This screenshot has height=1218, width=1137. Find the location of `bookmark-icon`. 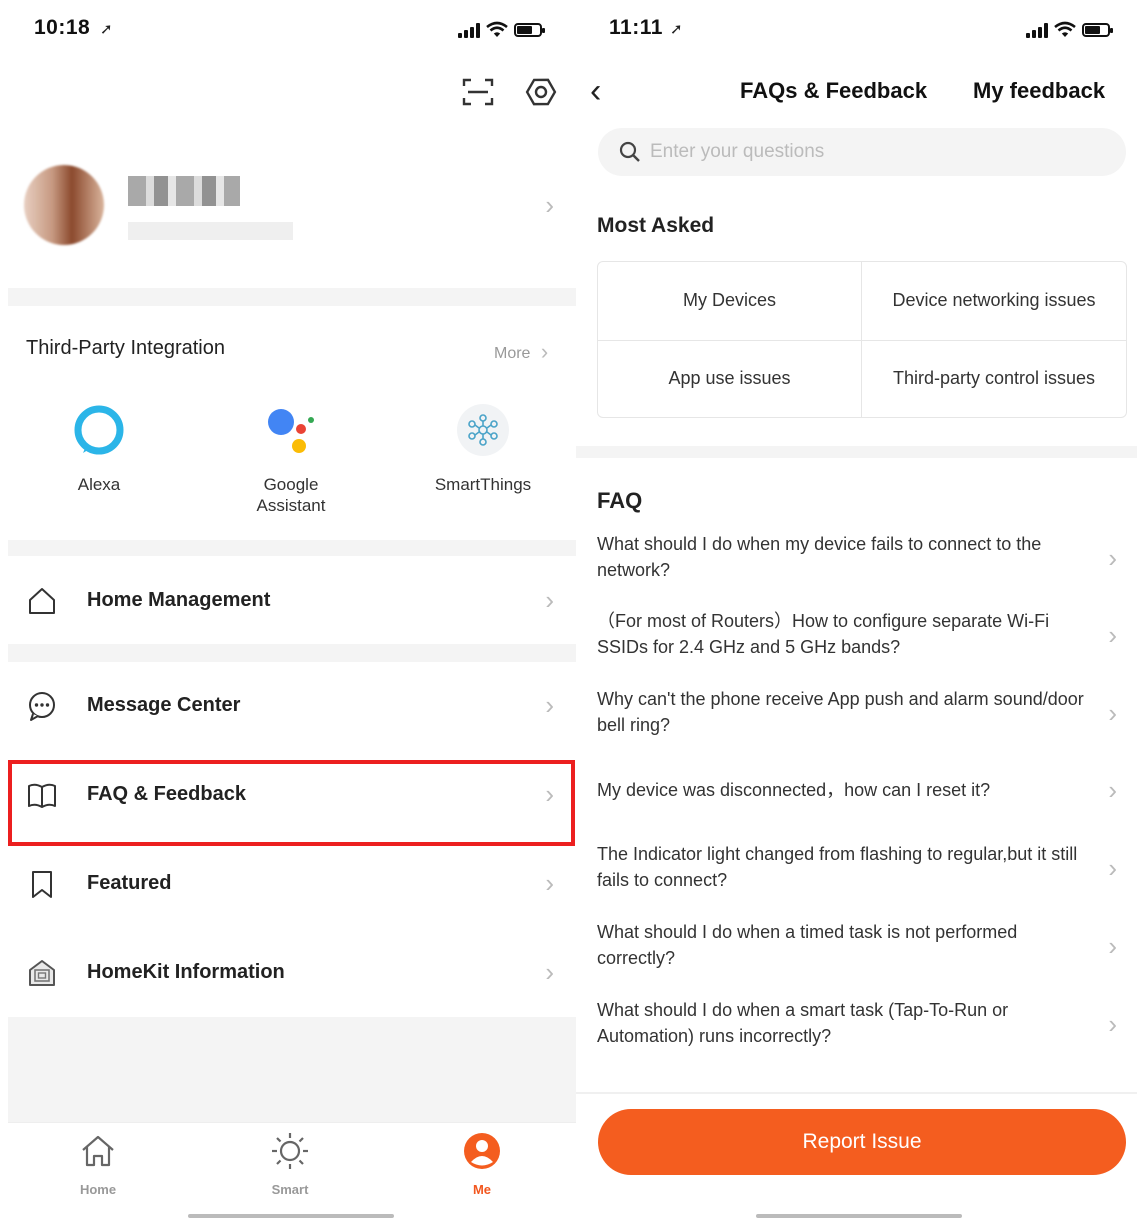

bookmark-icon is located at coordinates (42, 884).